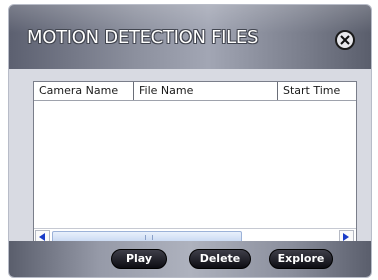 This screenshot has width=378, height=280. I want to click on list-header: Camera Name File Name Start Time, so click(195, 91).